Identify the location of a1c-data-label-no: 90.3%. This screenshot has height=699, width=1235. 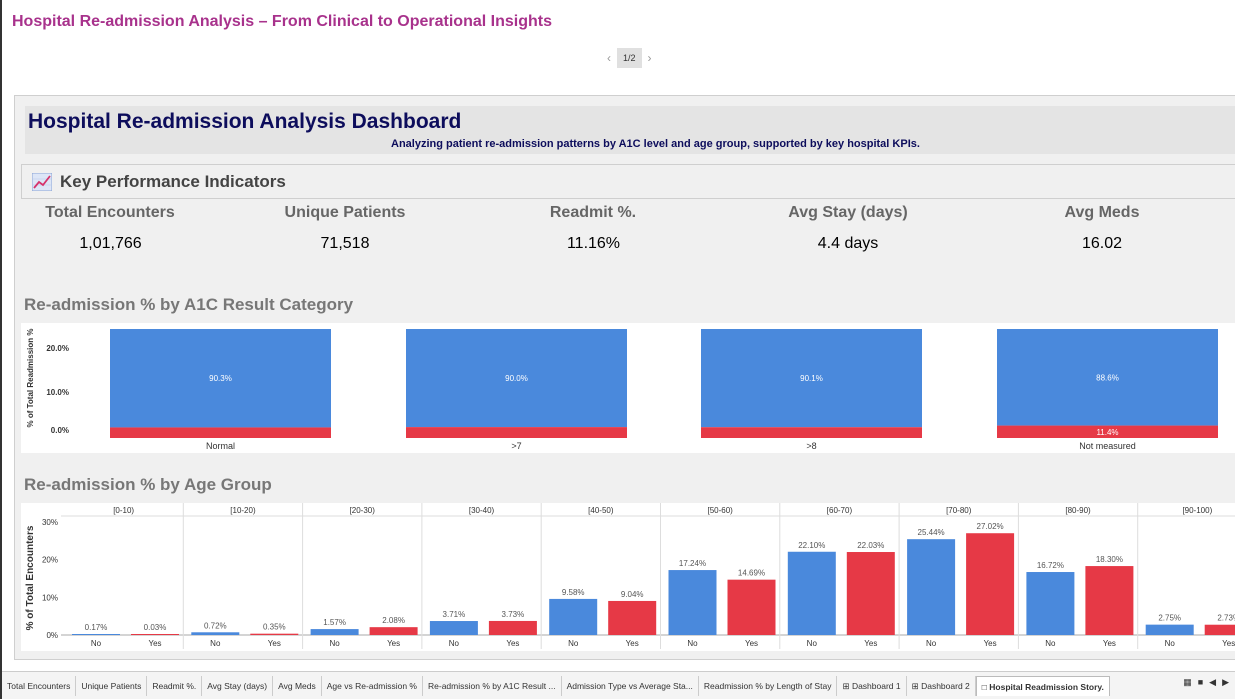
(220, 378).